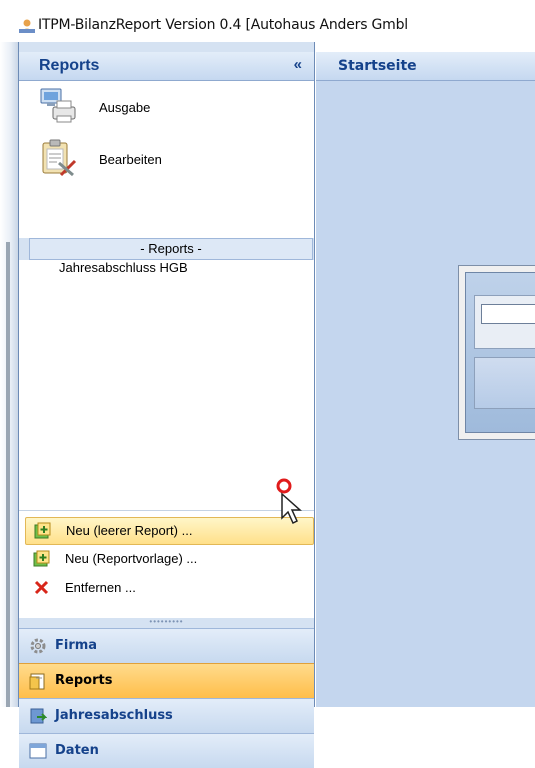  Describe the element at coordinates (37, 681) in the screenshot. I see `folder-document-icon` at that location.